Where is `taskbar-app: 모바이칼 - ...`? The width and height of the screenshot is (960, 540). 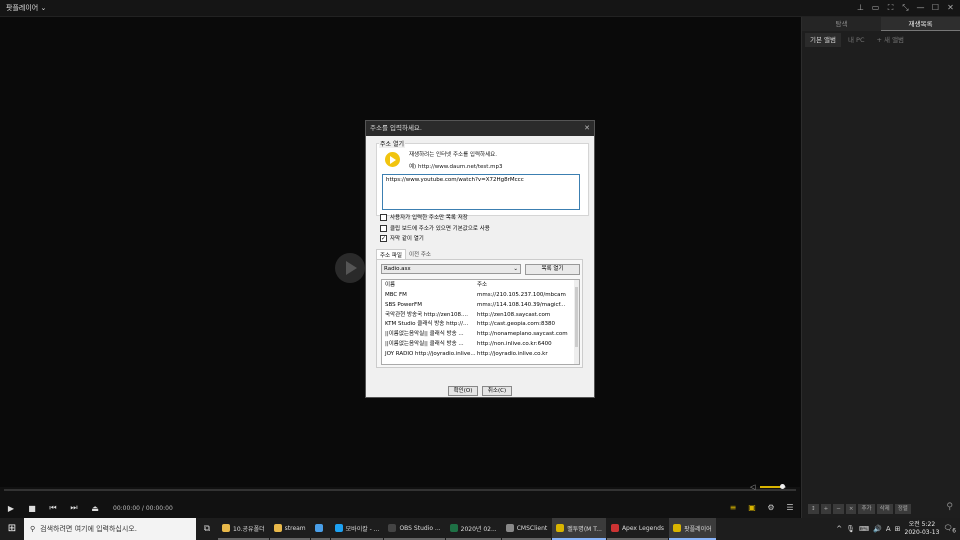
taskbar-app: 모바이칼 - ... is located at coordinates (357, 529).